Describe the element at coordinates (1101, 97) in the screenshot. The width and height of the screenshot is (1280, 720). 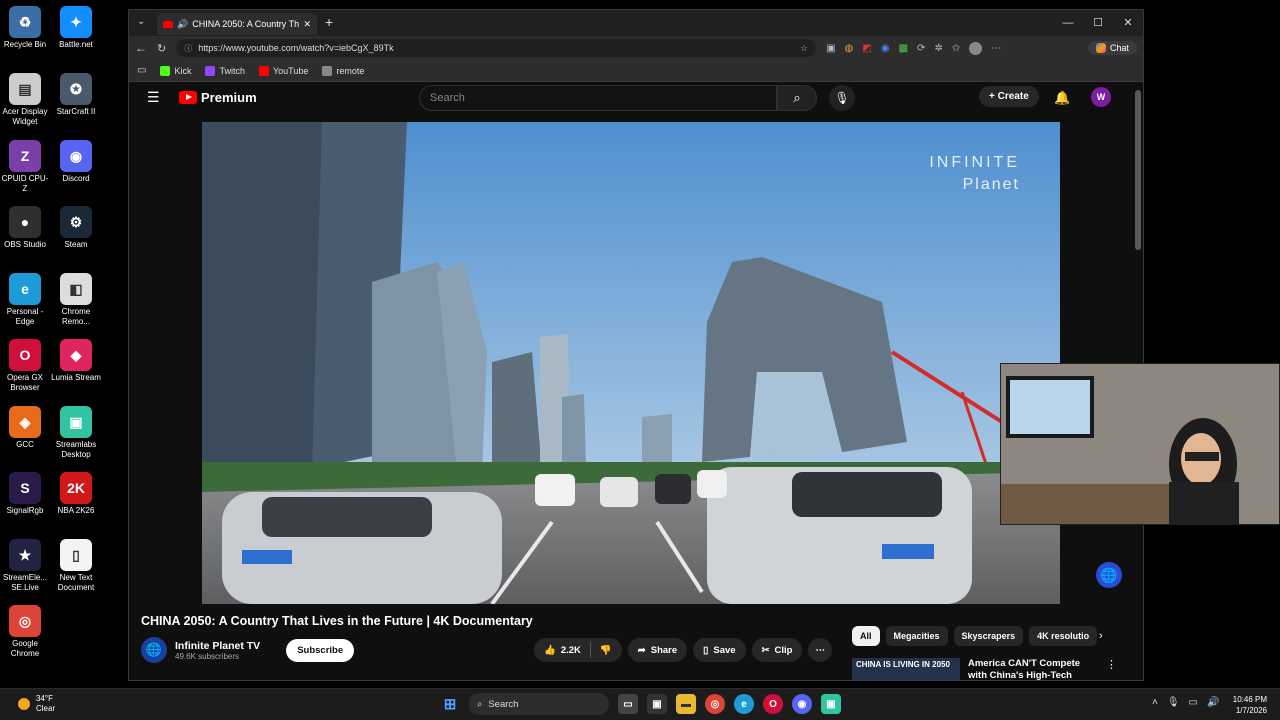
I see `account-avatar: W` at that location.